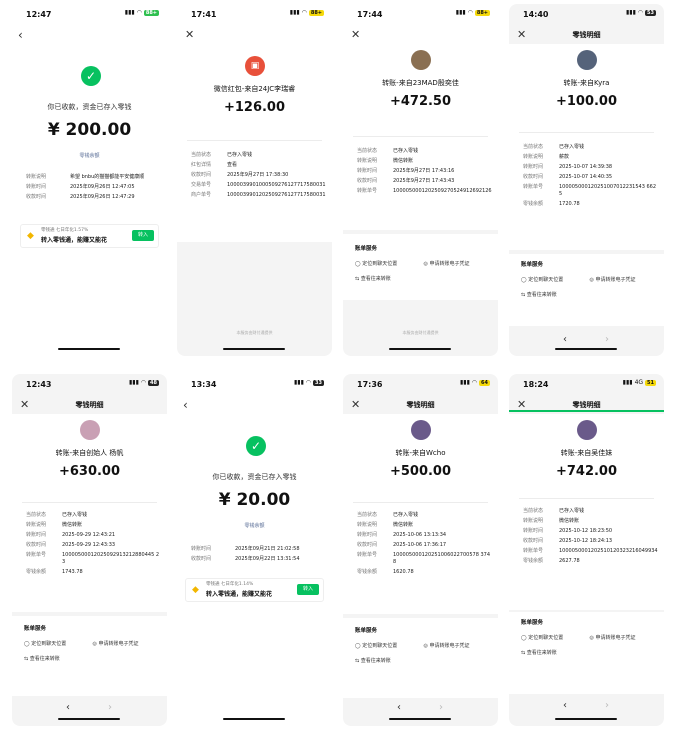  Describe the element at coordinates (586, 411) in the screenshot. I see `progress-line` at that location.